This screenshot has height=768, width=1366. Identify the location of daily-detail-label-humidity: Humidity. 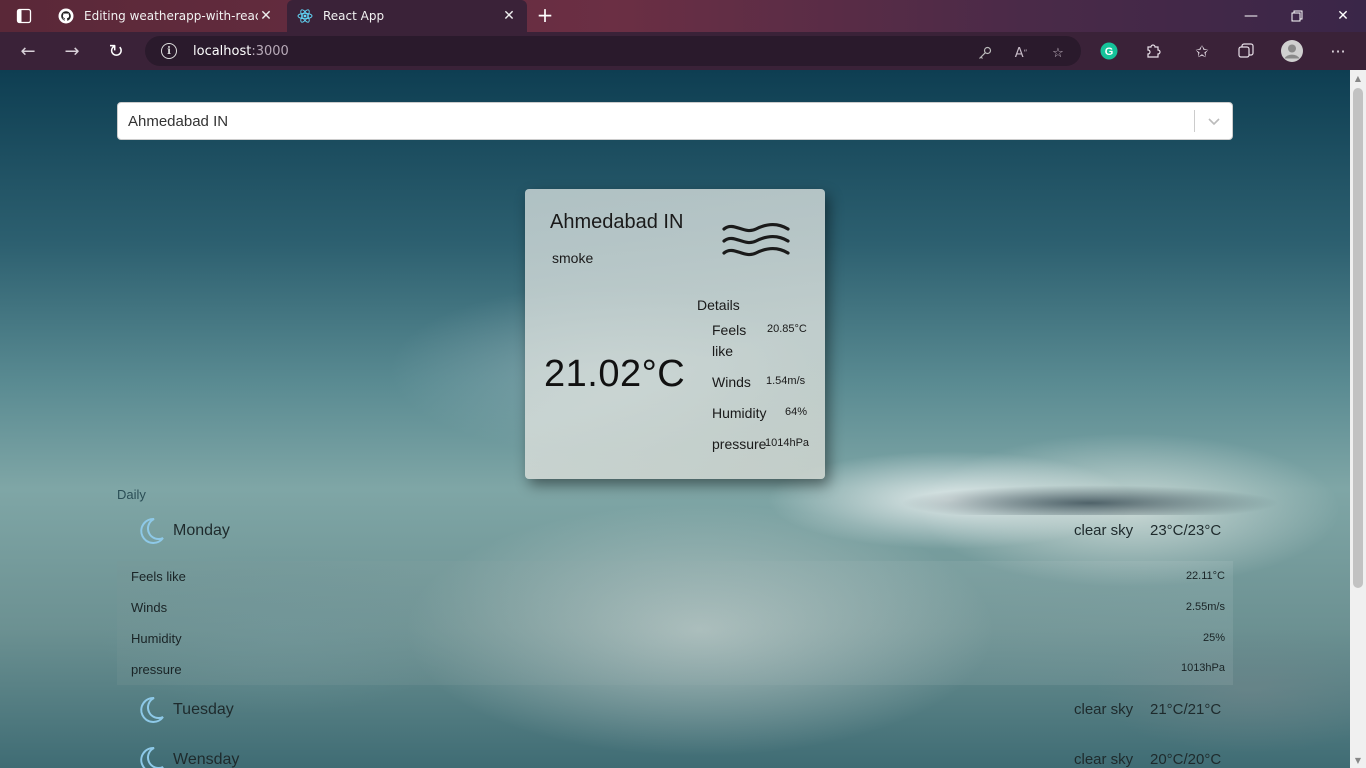
(156, 638).